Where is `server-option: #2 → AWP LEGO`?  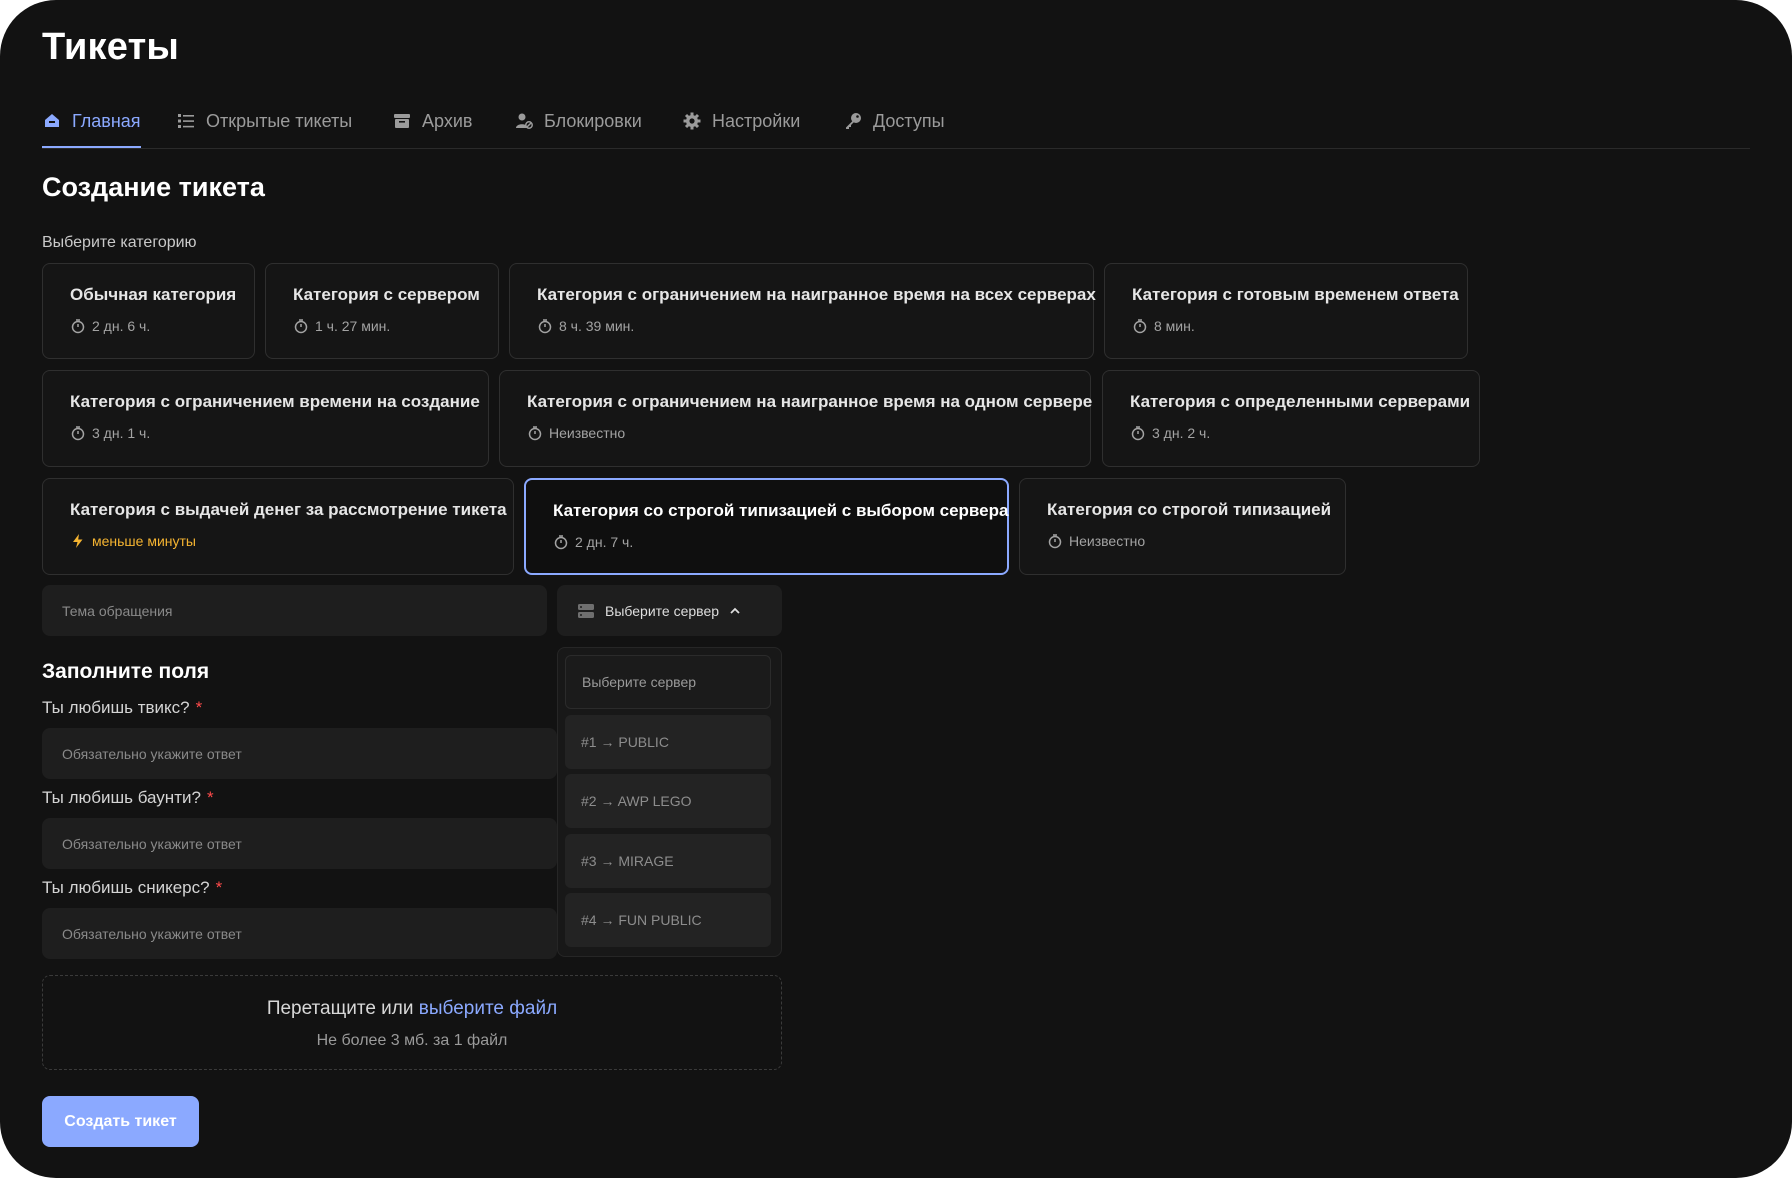 server-option: #2 → AWP LEGO is located at coordinates (668, 801).